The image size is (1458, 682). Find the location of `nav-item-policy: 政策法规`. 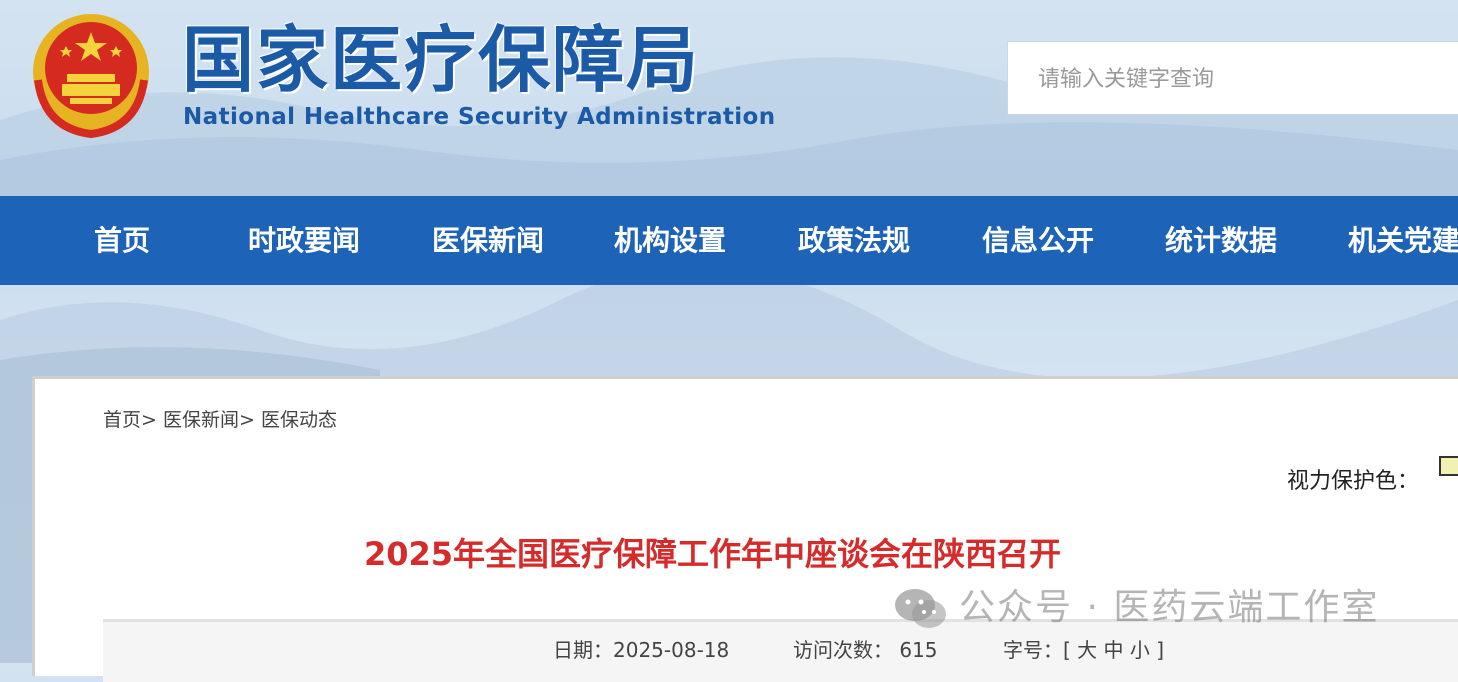

nav-item-policy: 政策法规 is located at coordinates (854, 240).